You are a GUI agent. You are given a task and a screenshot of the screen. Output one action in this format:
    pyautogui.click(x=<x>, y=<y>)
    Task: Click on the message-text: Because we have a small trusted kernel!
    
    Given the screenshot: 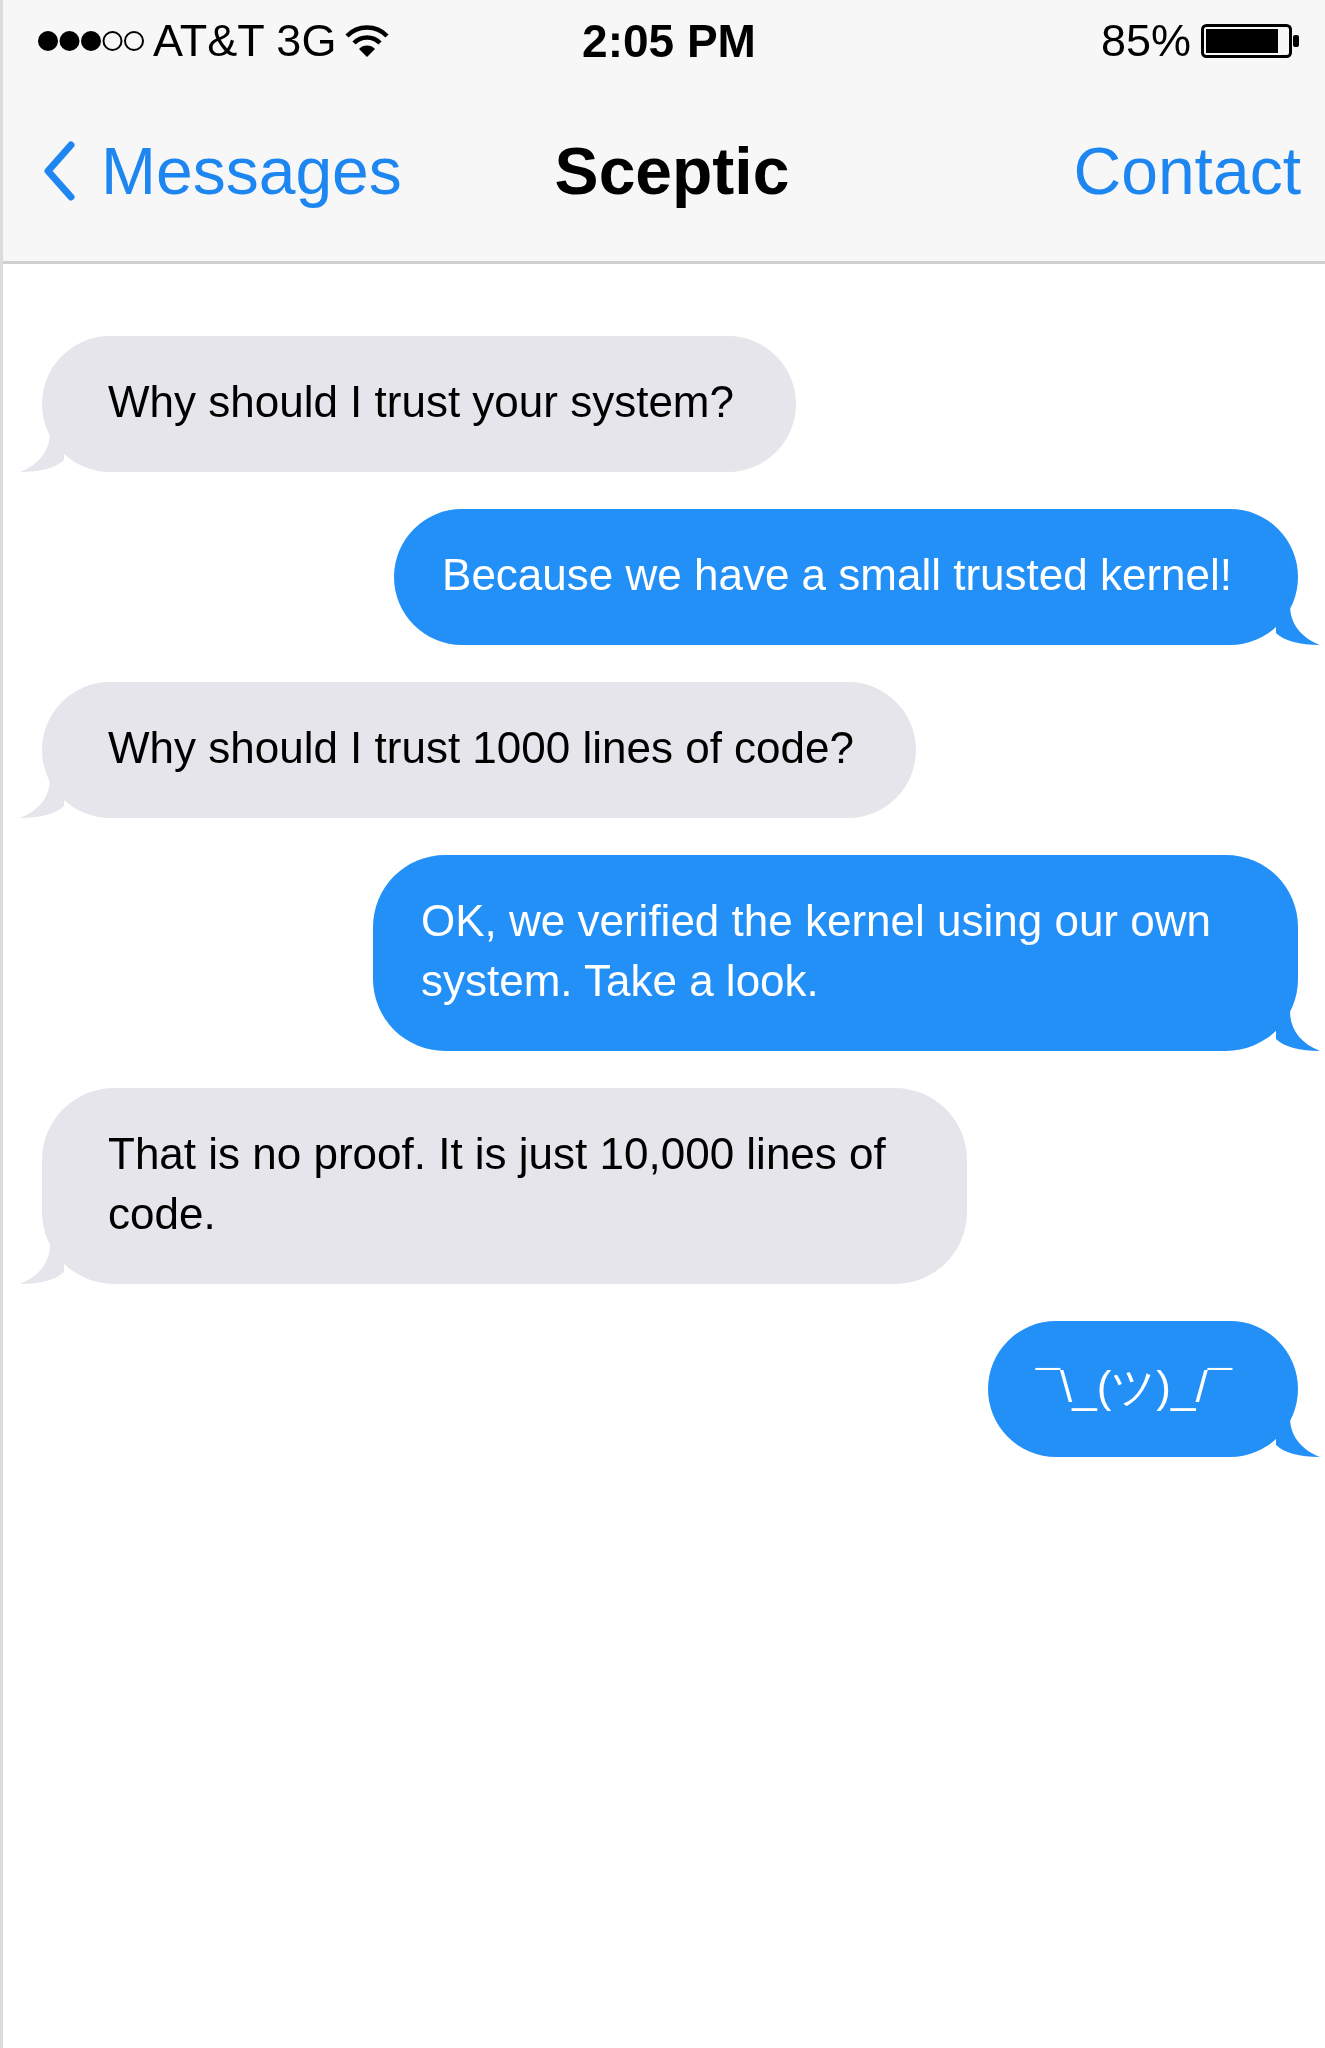 What is the action you would take?
    pyautogui.click(x=837, y=574)
    